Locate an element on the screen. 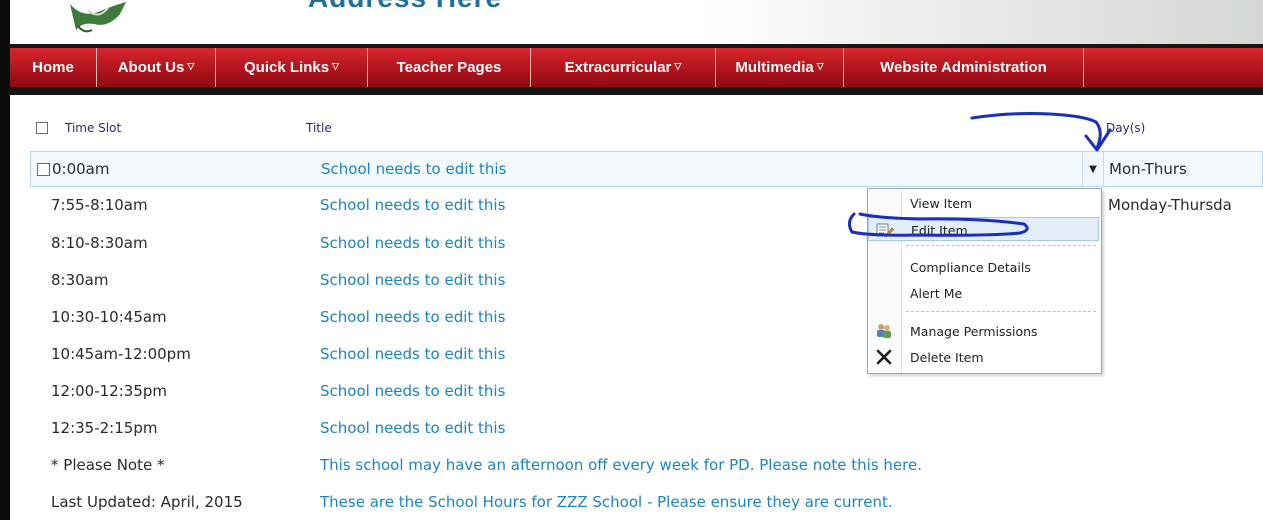  menu-item-label: Delete Item is located at coordinates (947, 357).